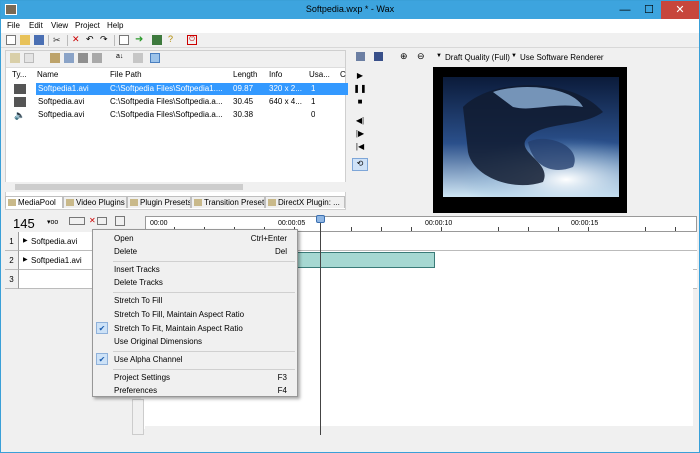 The image size is (700, 453). What do you see at coordinates (129, 187) in the screenshot?
I see `scroll-thumb` at bounding box center [129, 187].